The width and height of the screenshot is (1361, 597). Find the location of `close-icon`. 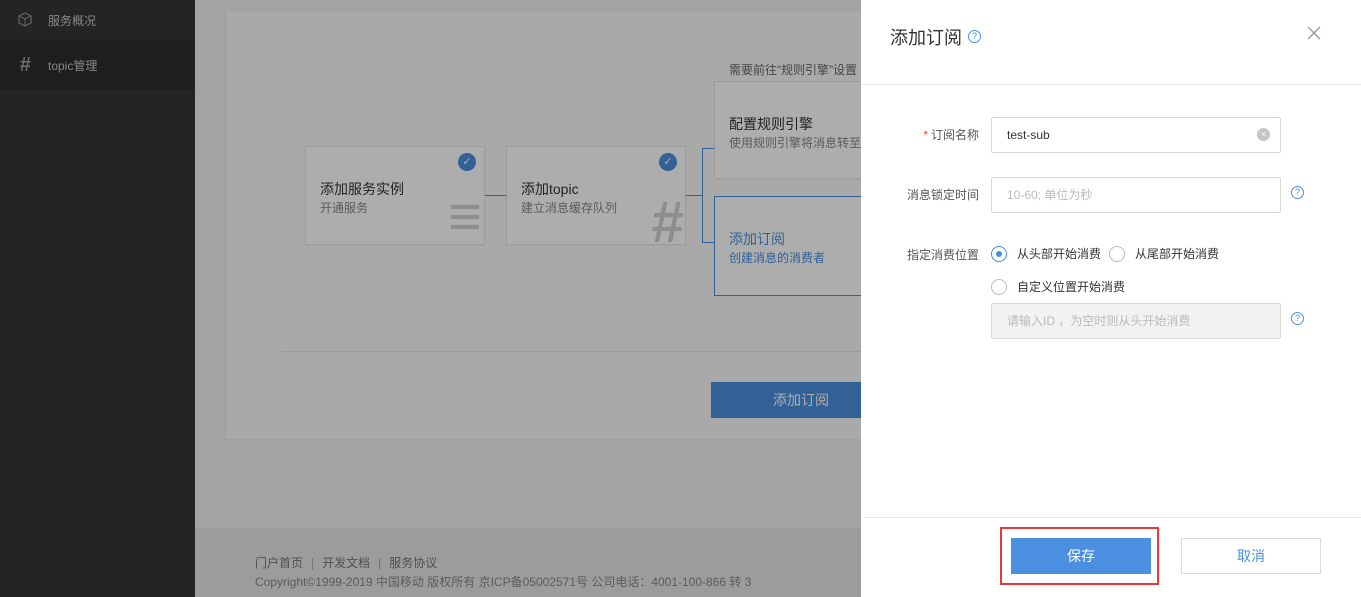

close-icon is located at coordinates (1314, 34).